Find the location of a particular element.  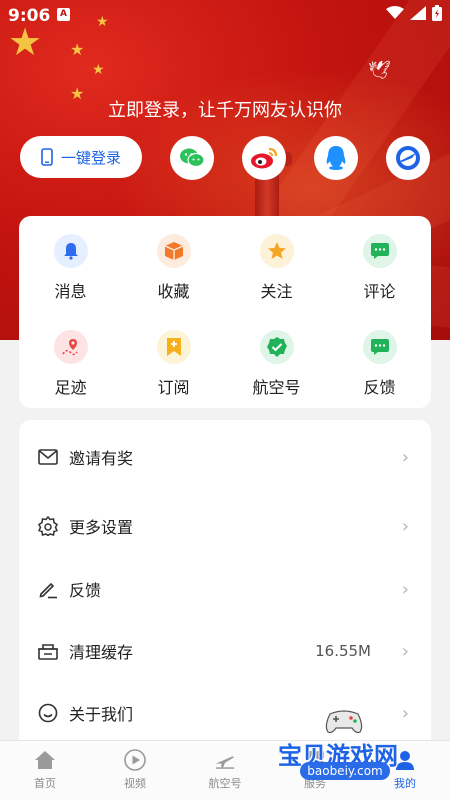

grid-item-comments: 评论 is located at coordinates (379, 264).